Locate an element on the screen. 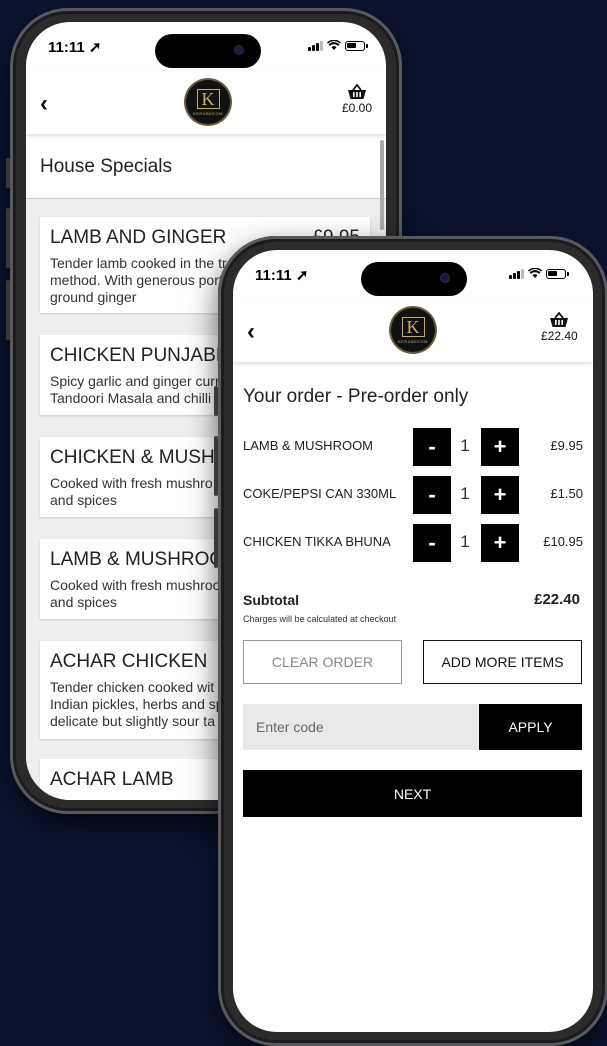  app-header: ‹ K KERABEEGM £22.40 is located at coordinates (413, 331).